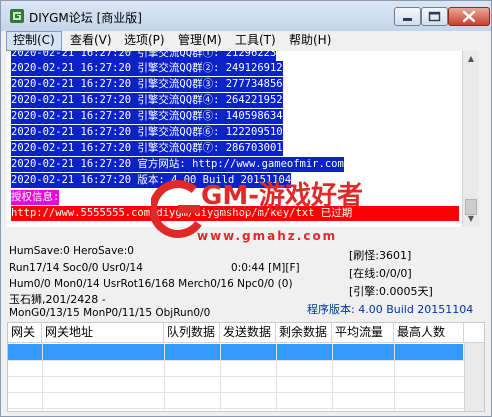  I want to click on column-header-remaining: 剩余数据, so click(304, 333).